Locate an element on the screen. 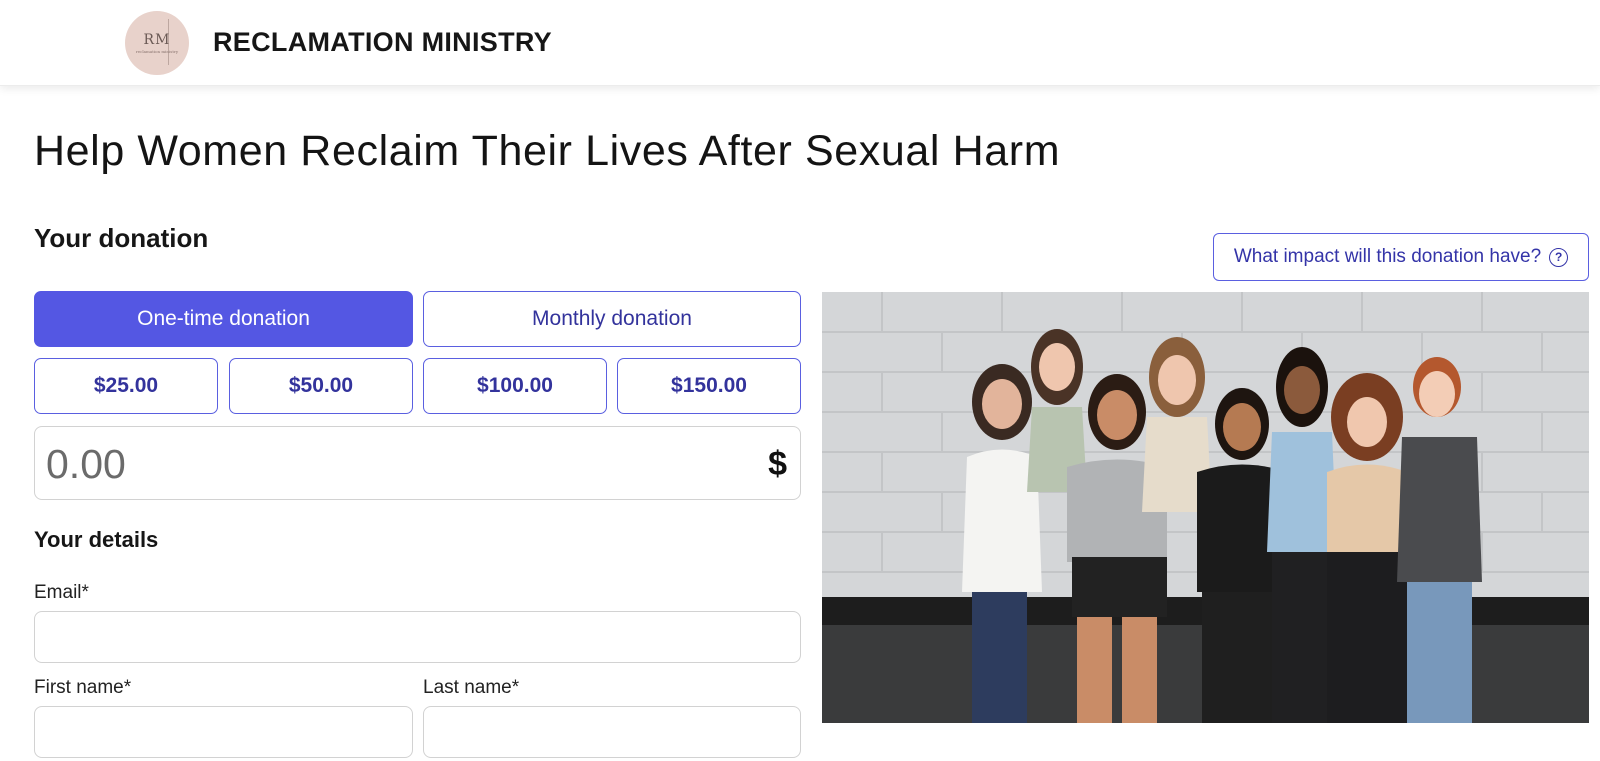 This screenshot has height=761, width=1600. donation-impact-label: What impact will this donation have? is located at coordinates (1387, 256).